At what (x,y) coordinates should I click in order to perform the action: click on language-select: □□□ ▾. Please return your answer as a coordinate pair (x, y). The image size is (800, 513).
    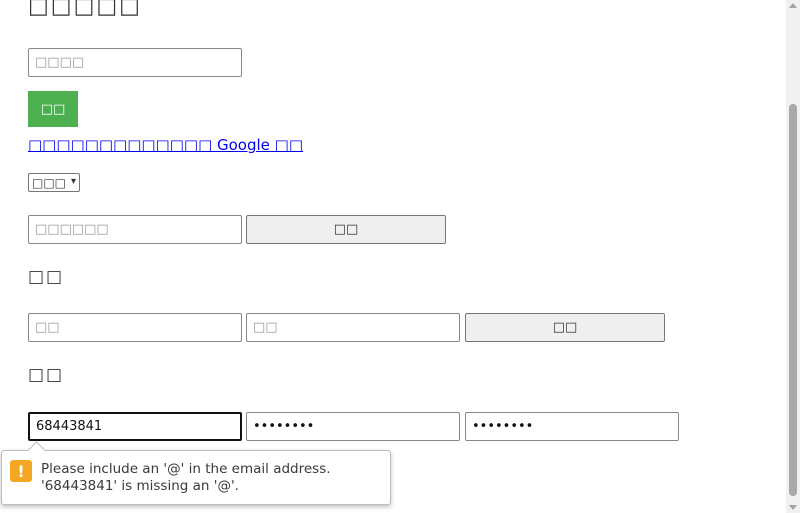
    Looking at the image, I should click on (54, 182).